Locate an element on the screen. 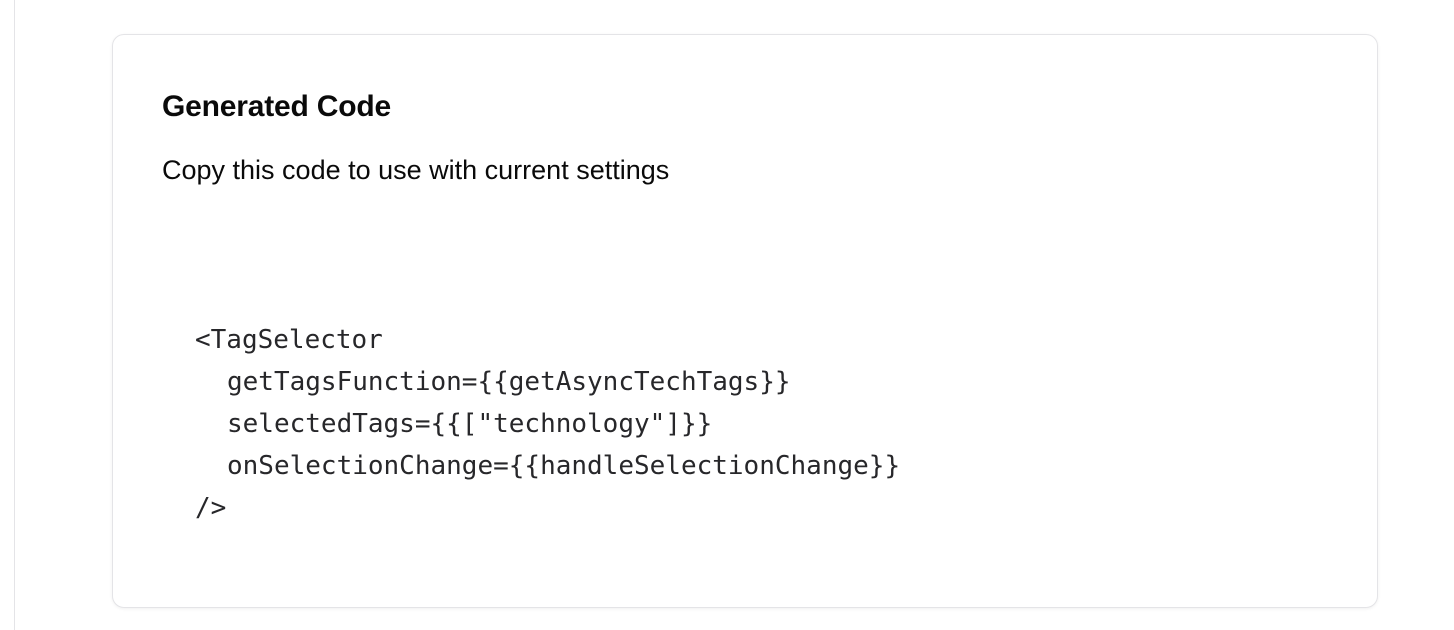  left-divider is located at coordinates (14, 315).